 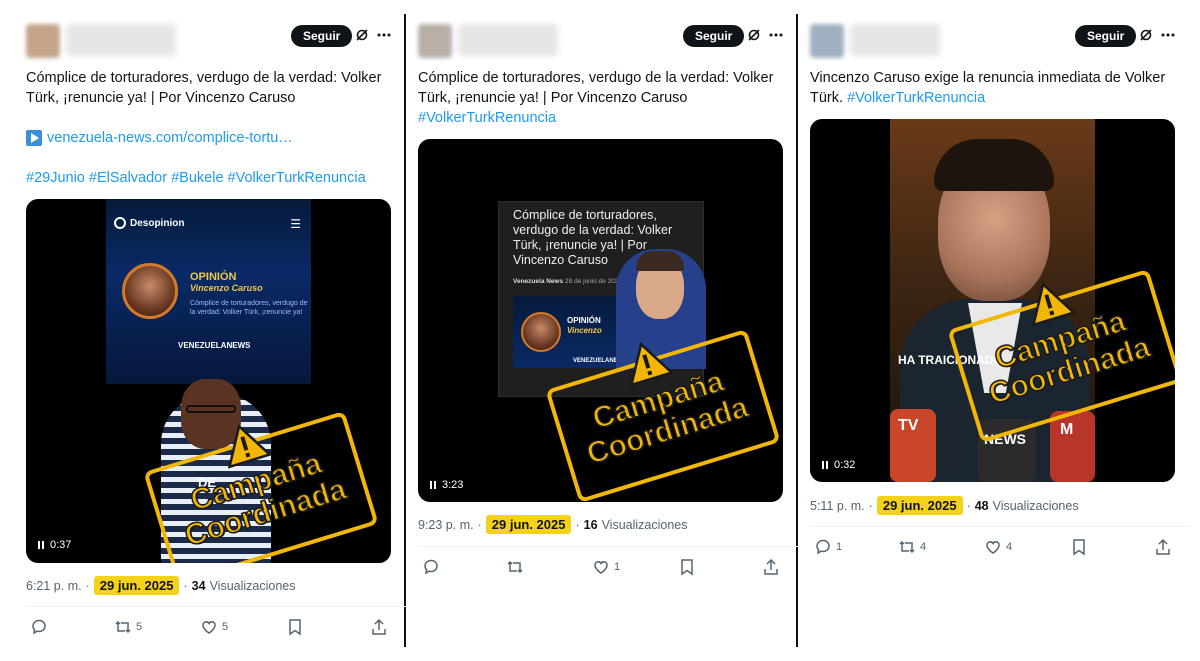 What do you see at coordinates (197, 178) in the screenshot?
I see `hashtag: #Bukele` at bounding box center [197, 178].